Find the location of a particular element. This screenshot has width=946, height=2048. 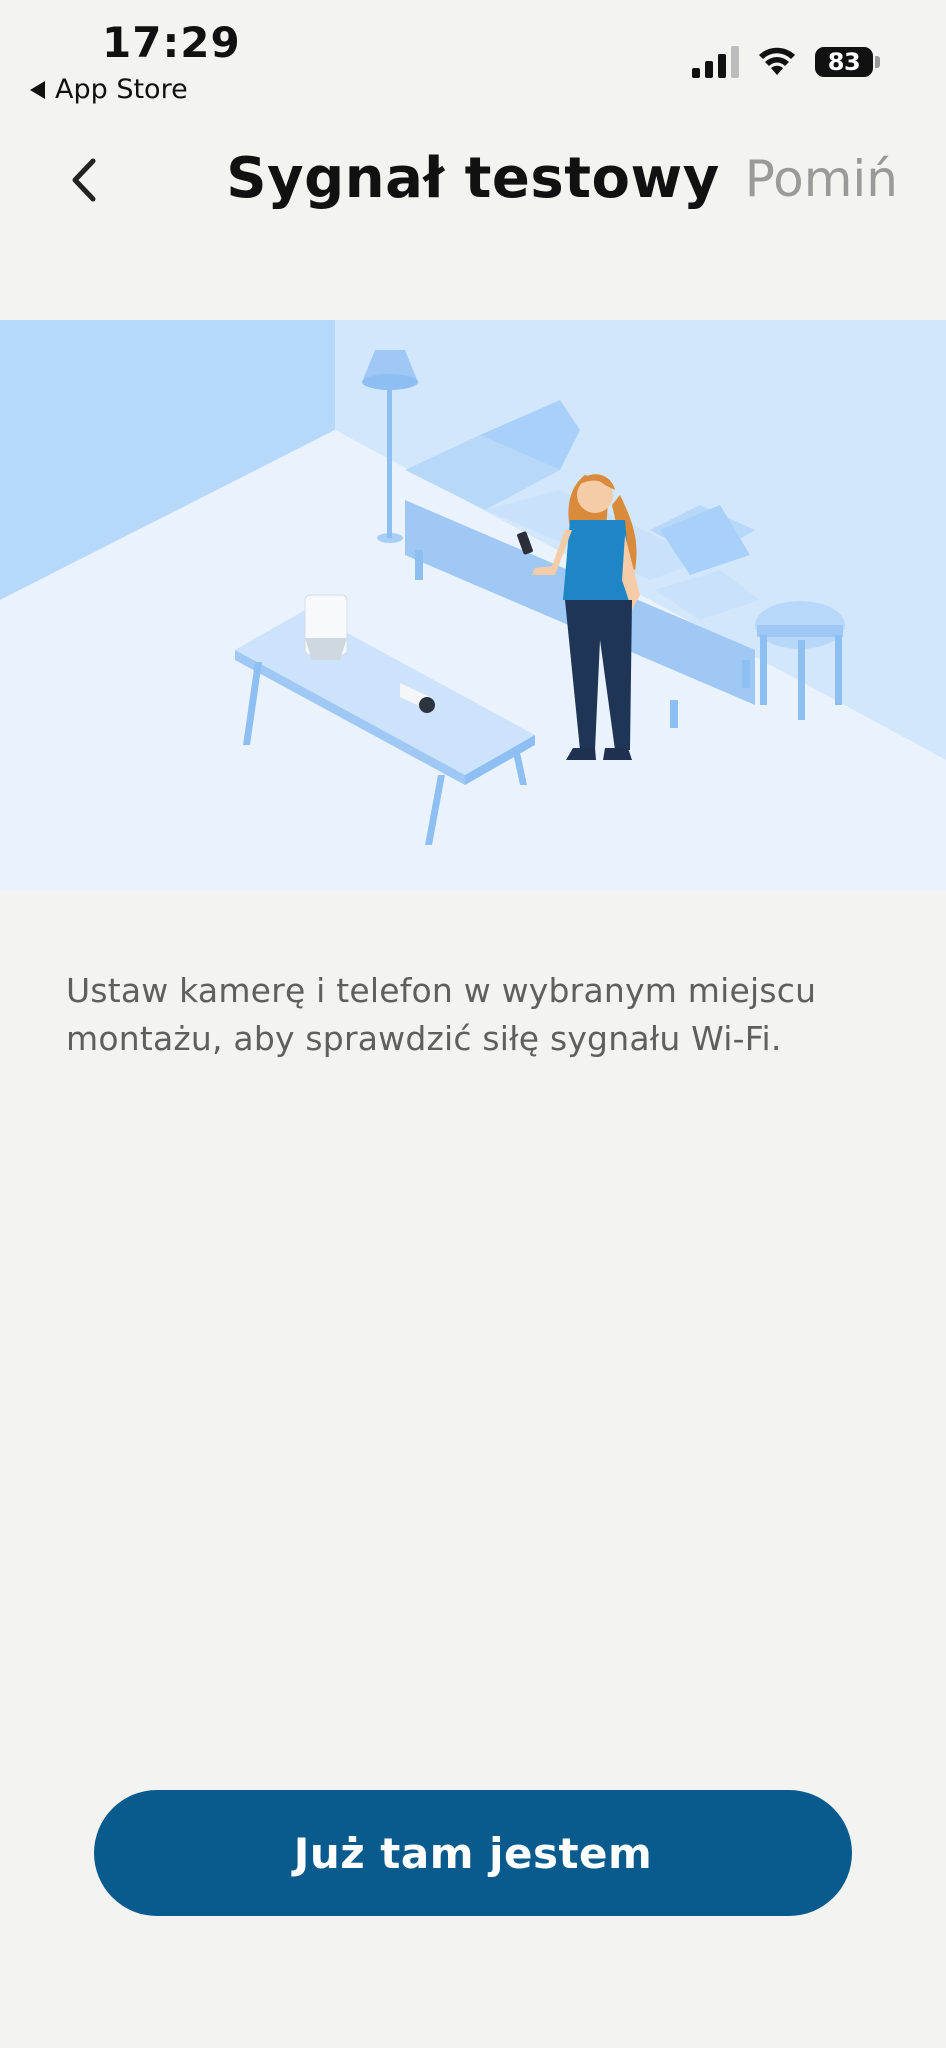

back-to-app-link: App Store is located at coordinates (109, 89).